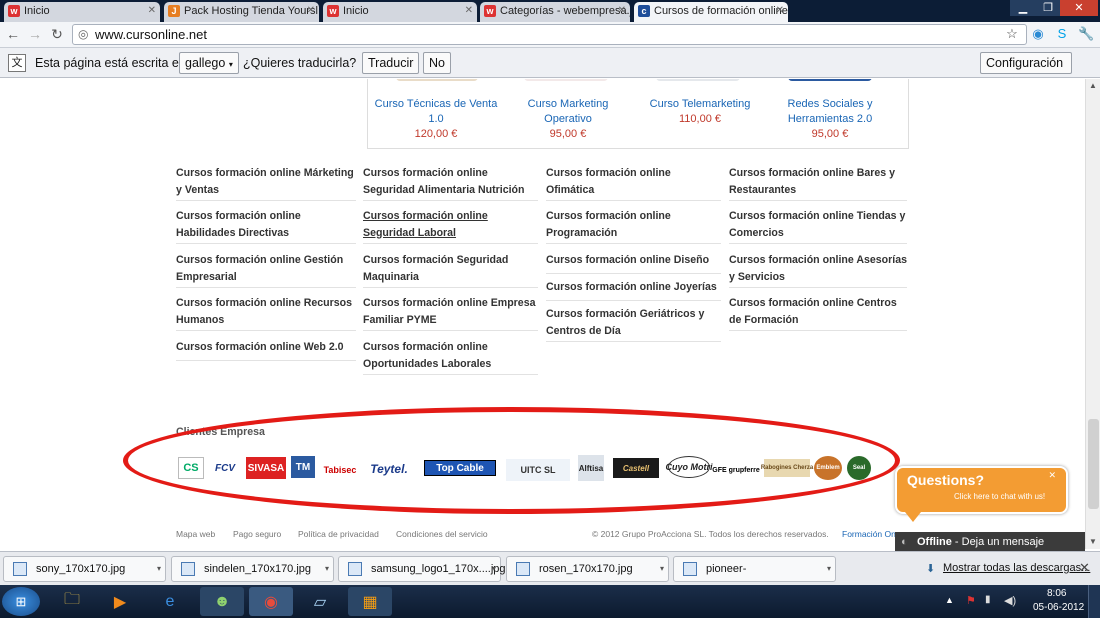 The width and height of the screenshot is (1100, 618). I want to click on category-link: Cursos formación online Diseño, so click(633, 263).